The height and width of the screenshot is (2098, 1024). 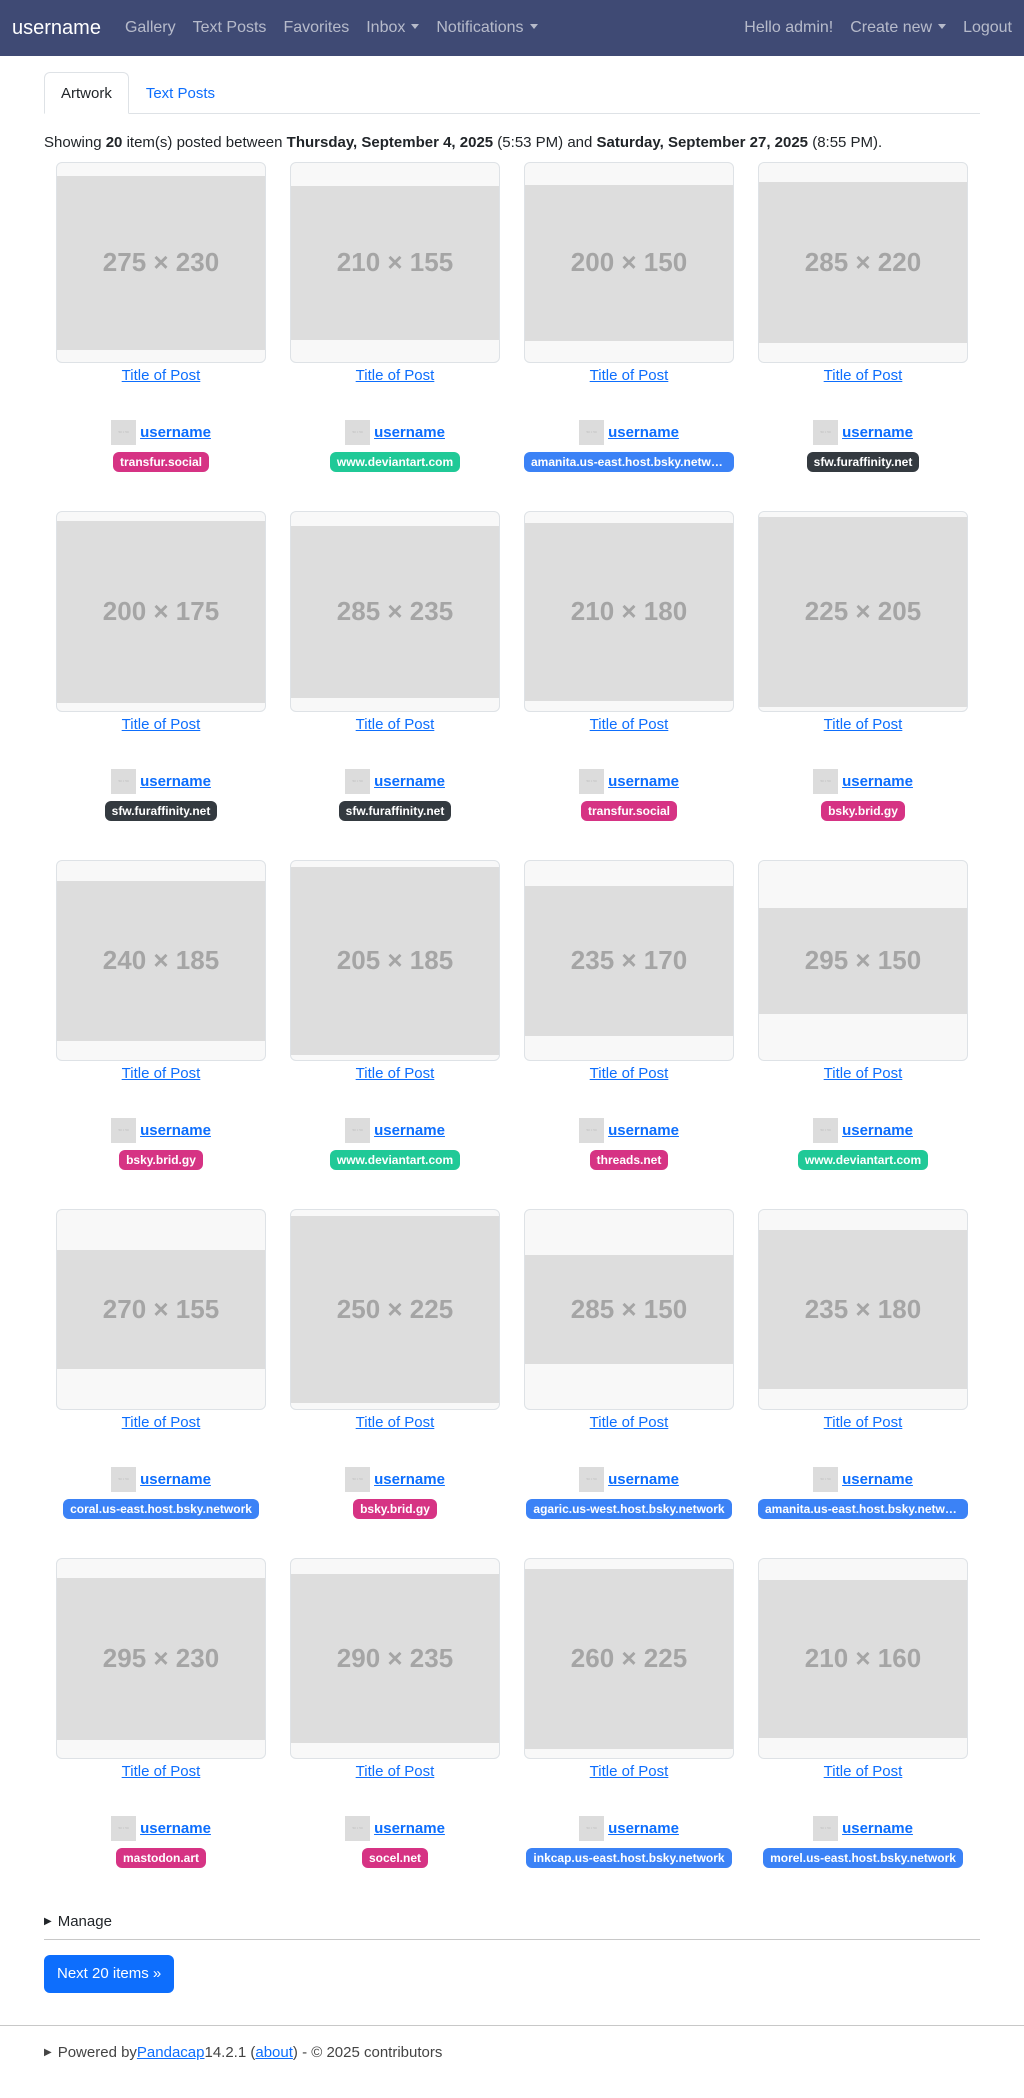 What do you see at coordinates (395, 1658) in the screenshot?
I see `artwork-thumbnail: 290 × 235` at bounding box center [395, 1658].